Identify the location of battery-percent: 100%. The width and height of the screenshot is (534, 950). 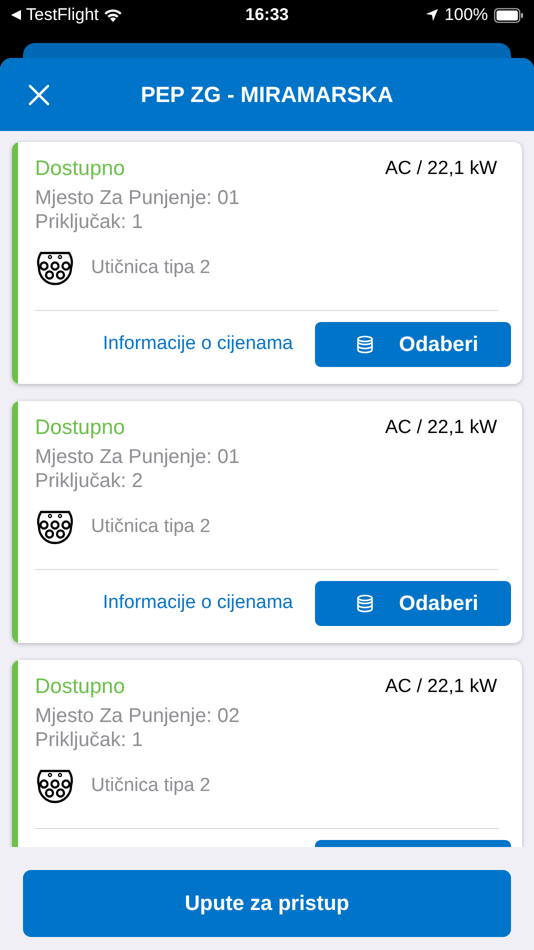
(466, 15).